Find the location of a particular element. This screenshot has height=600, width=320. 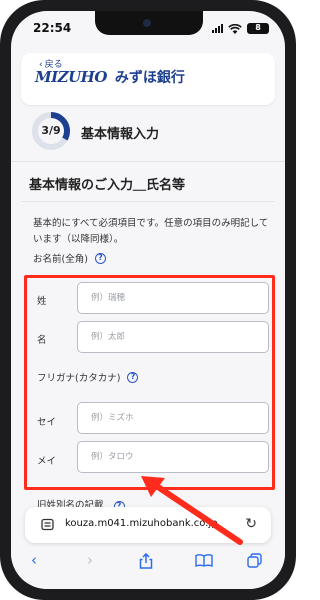

name-label: お名前(全角) is located at coordinates (60, 259).